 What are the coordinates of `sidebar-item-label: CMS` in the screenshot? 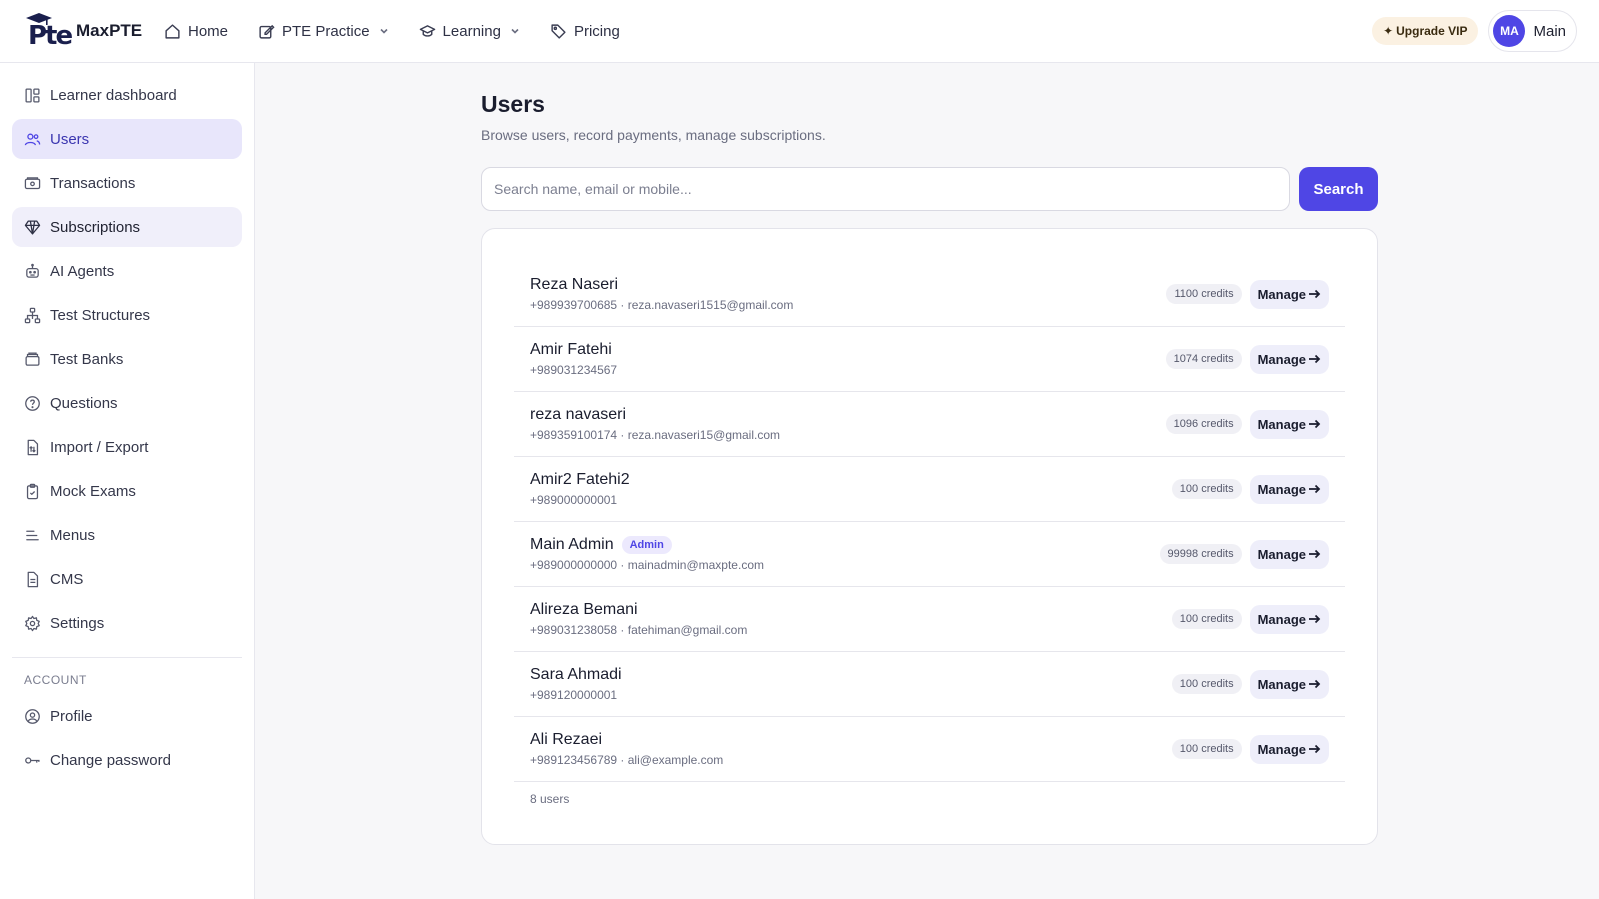 It's located at (67, 579).